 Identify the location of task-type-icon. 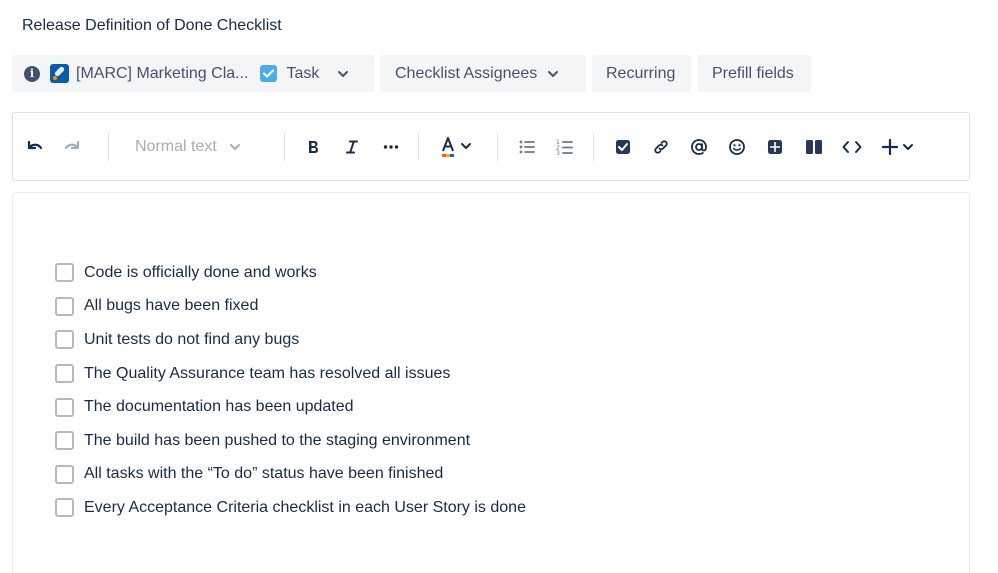
(269, 73).